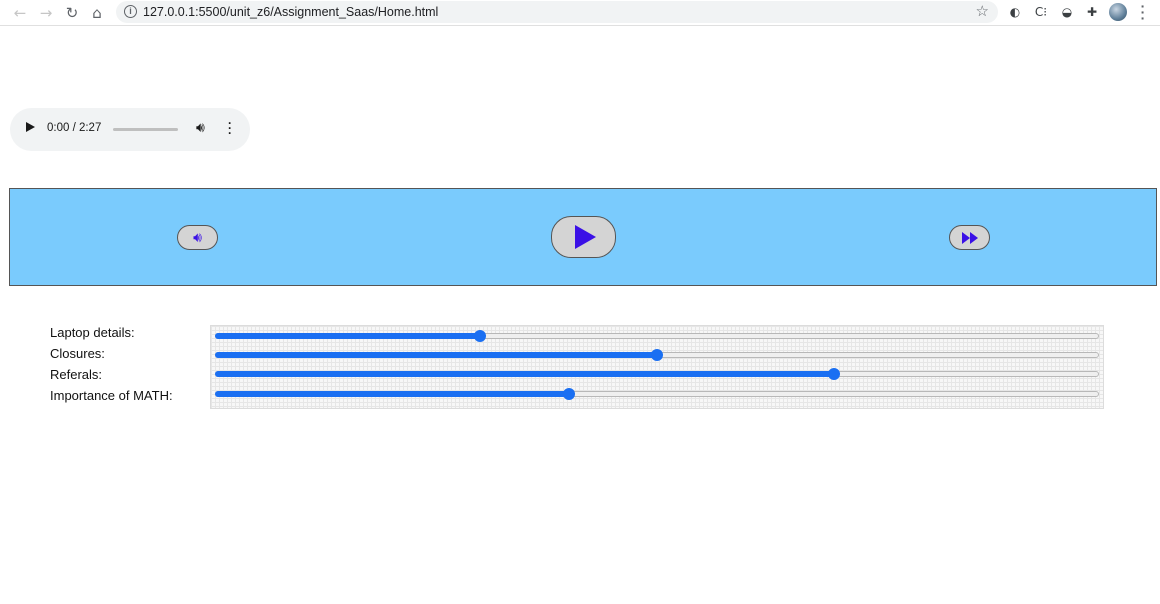 This screenshot has width=1160, height=604. I want to click on slider-label: Importance of MATH:, so click(111, 395).